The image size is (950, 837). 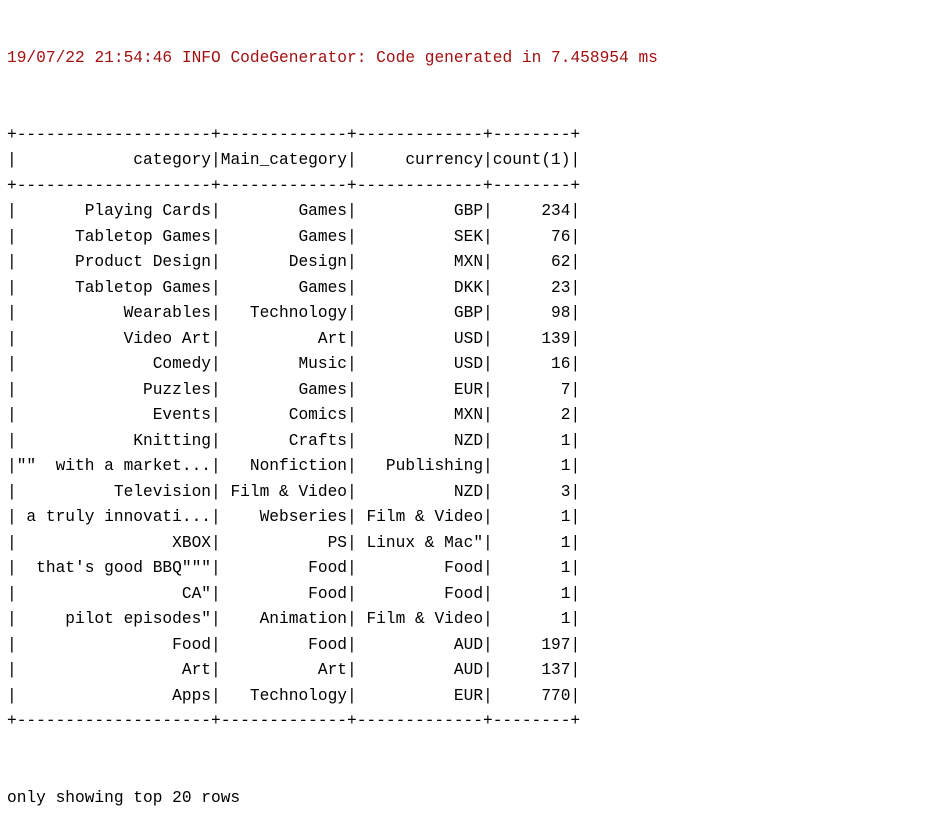 What do you see at coordinates (114, 568) in the screenshot?
I see `table-cell: that's good BBQ"""` at bounding box center [114, 568].